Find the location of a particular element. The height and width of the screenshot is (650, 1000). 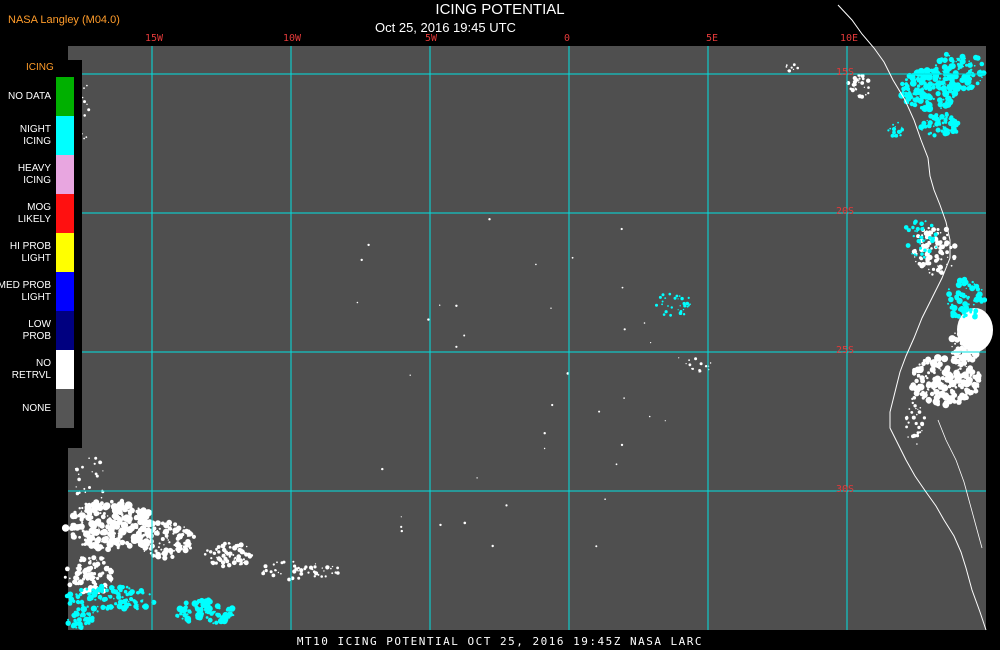

legend-title: ICING is located at coordinates (40, 67).